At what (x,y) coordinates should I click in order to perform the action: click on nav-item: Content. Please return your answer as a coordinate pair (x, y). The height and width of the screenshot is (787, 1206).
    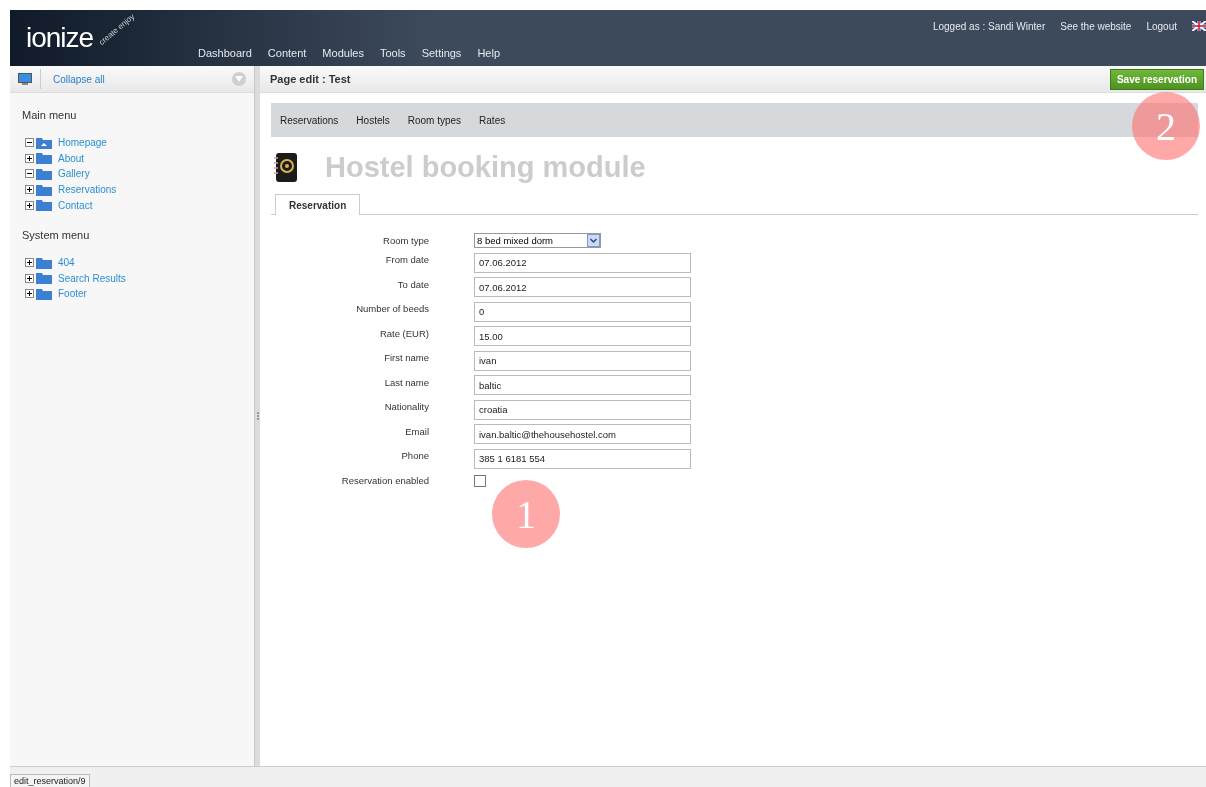
    Looking at the image, I should click on (287, 53).